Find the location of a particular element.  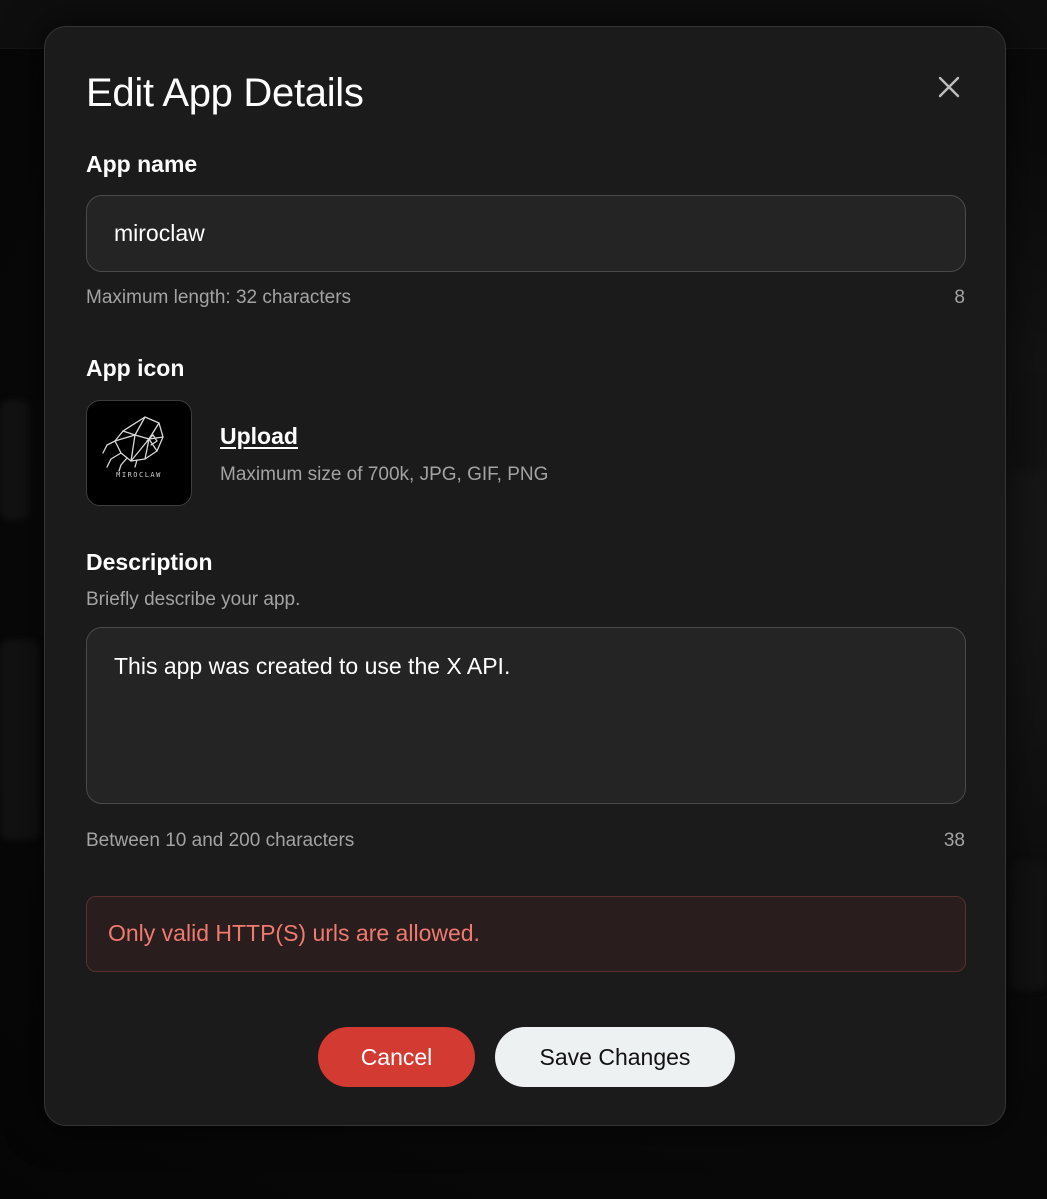

app-name-input is located at coordinates (526, 233).